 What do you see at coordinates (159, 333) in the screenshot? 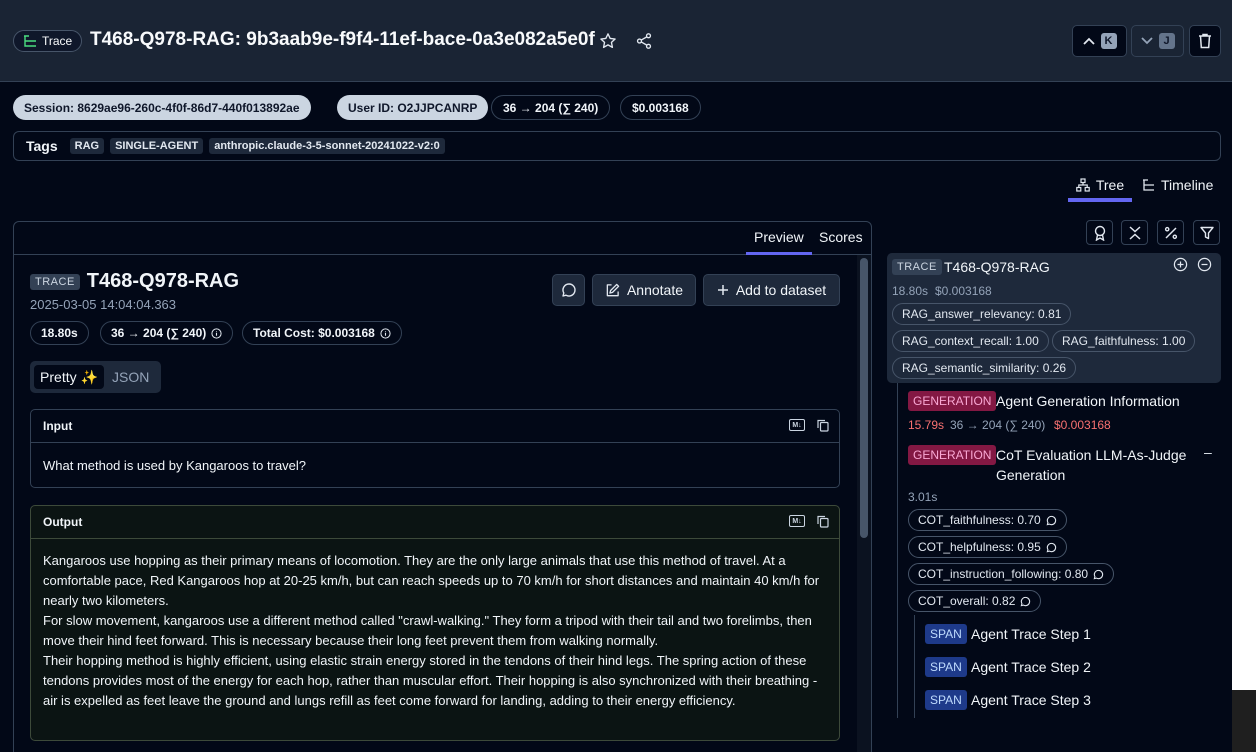
I see `tokens-value: 36 → 204 (∑ 240)` at bounding box center [159, 333].